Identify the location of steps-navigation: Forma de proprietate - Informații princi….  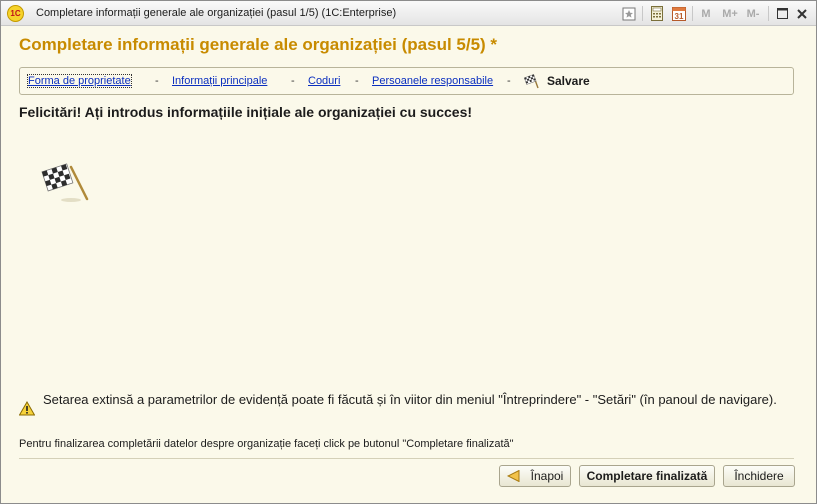
(406, 81).